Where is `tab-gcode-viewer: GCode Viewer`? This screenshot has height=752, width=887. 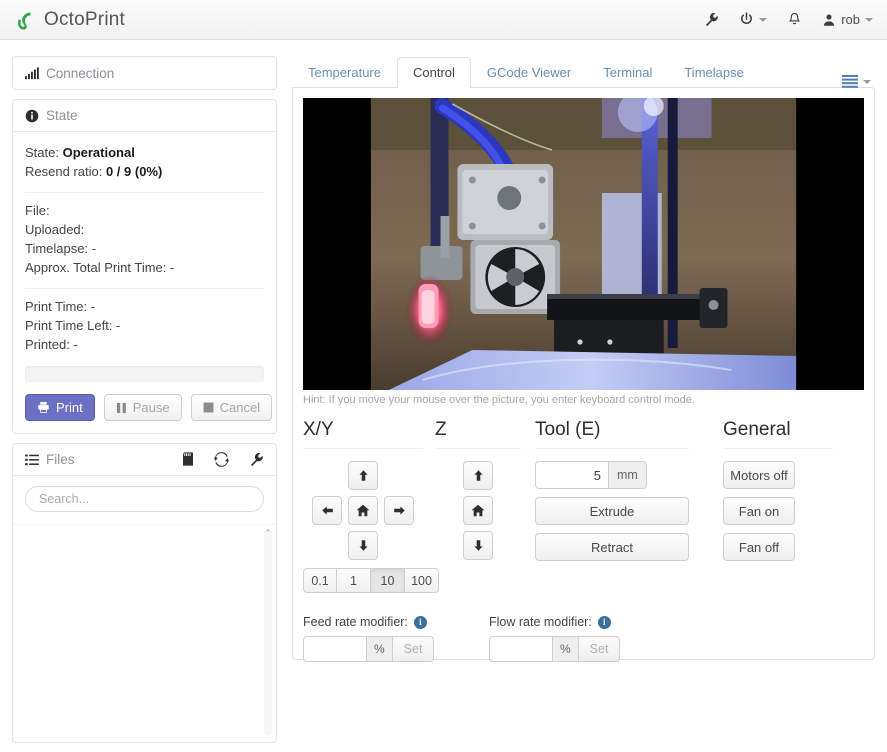
tab-gcode-viewer: GCode Viewer is located at coordinates (529, 72).